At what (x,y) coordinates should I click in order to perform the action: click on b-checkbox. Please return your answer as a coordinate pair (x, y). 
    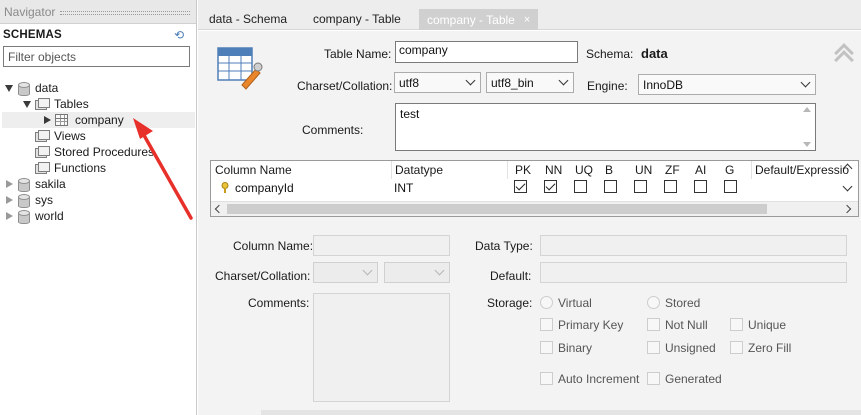
    Looking at the image, I should click on (610, 186).